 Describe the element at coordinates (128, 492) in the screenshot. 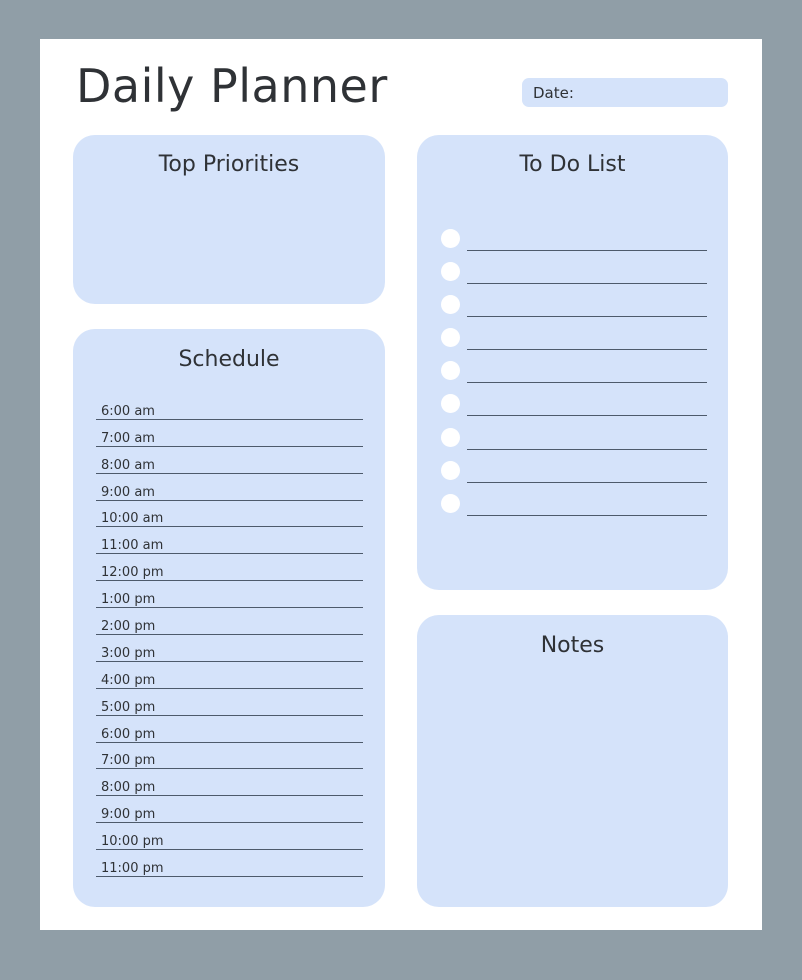

I see `schedule-time-label: 9:00 am` at that location.